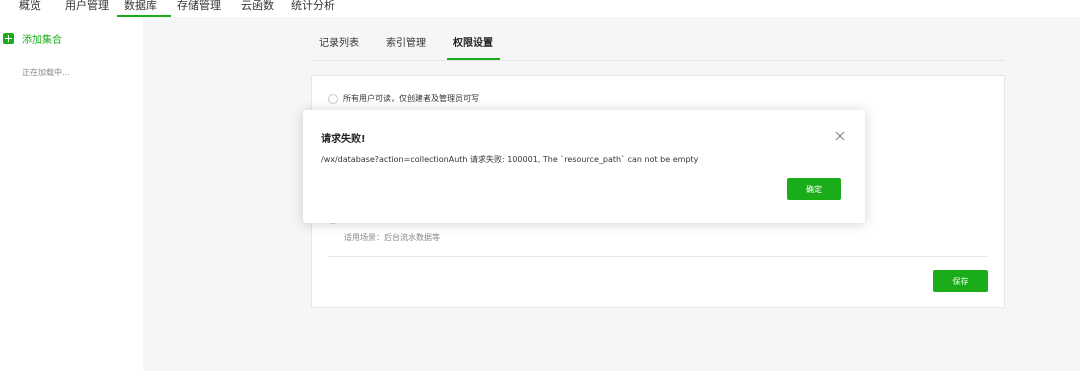  Describe the element at coordinates (840, 135) in the screenshot. I see `close-icon` at that location.